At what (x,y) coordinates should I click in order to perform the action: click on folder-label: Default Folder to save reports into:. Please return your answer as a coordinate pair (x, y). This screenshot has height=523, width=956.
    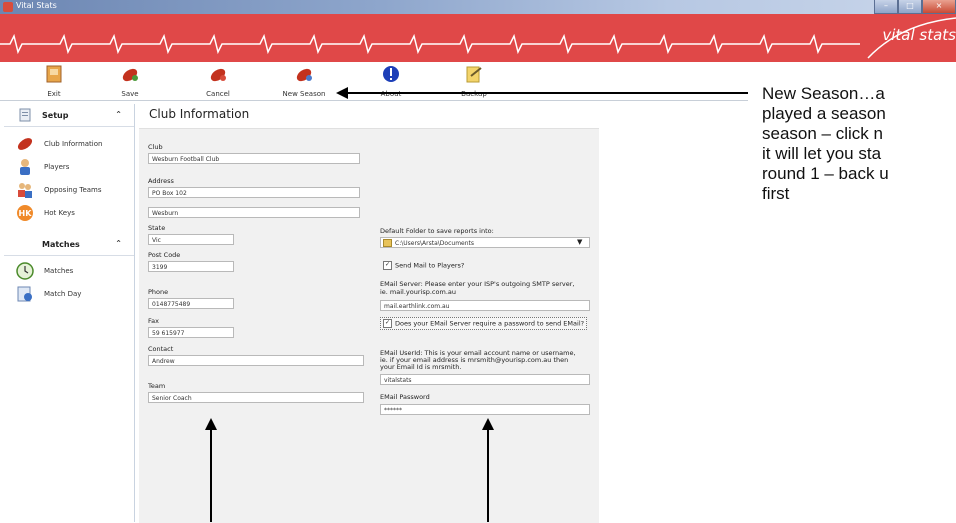
    Looking at the image, I should click on (437, 231).